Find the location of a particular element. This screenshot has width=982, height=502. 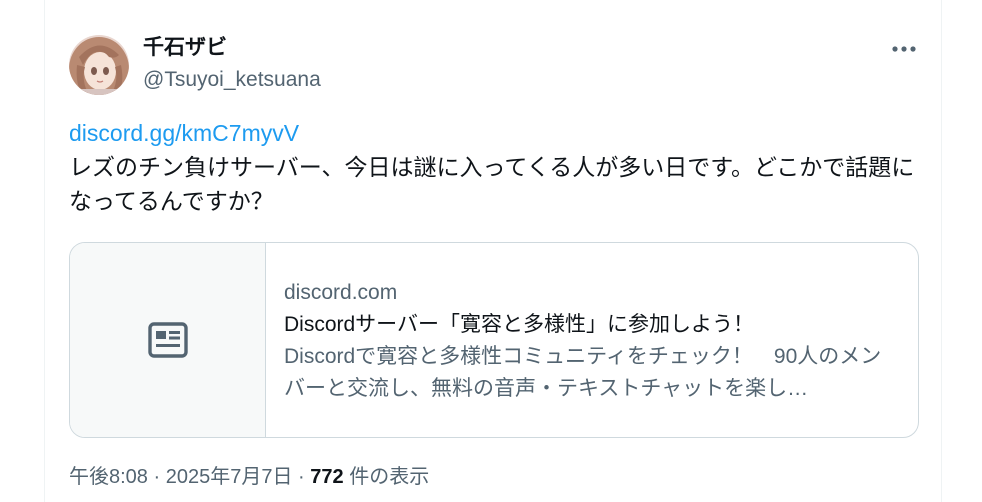

post-meta: 午後8:08 · 2025年7月7日 · 772 件の表示 is located at coordinates (249, 477).